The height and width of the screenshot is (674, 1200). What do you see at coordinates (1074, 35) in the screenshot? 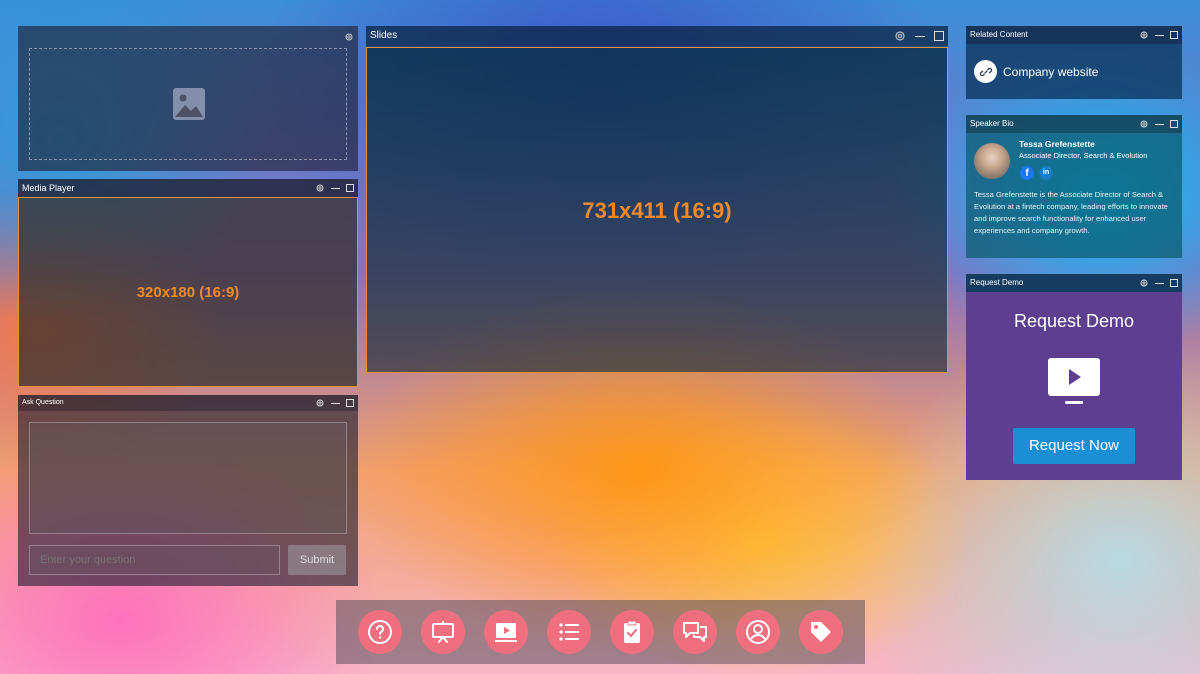
I see `related-content-titlebar: Related Content` at bounding box center [1074, 35].